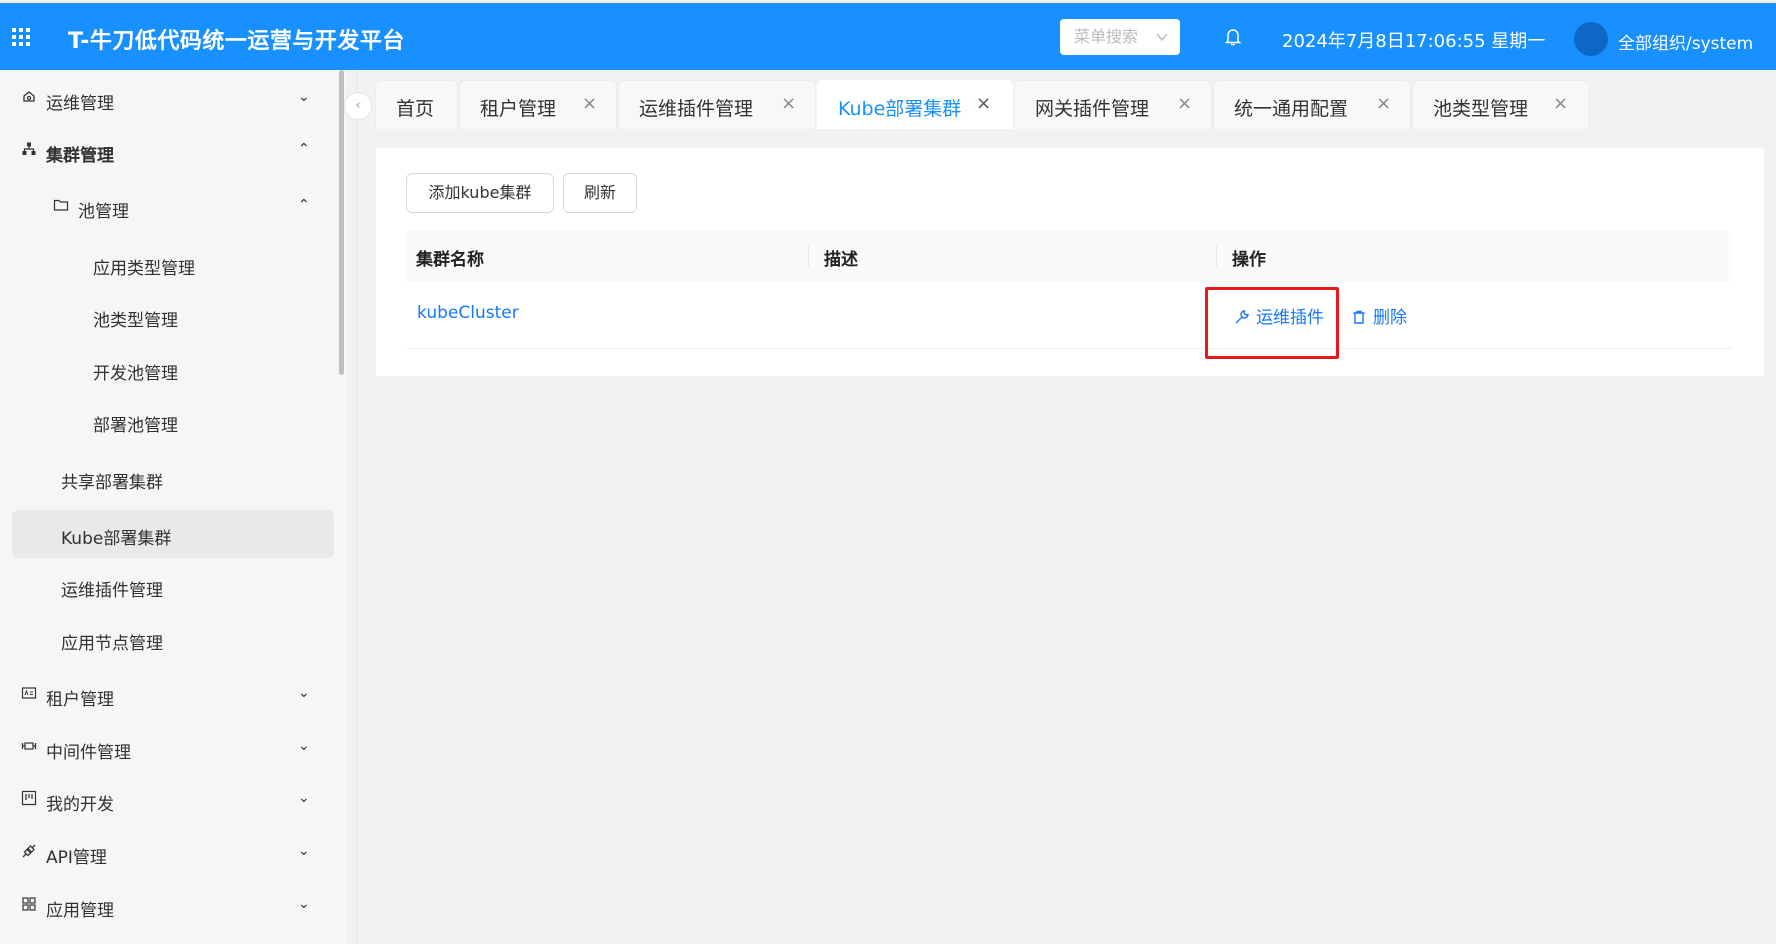 The width and height of the screenshot is (1776, 944). What do you see at coordinates (415, 109) in the screenshot?
I see `tab-label: 首页` at bounding box center [415, 109].